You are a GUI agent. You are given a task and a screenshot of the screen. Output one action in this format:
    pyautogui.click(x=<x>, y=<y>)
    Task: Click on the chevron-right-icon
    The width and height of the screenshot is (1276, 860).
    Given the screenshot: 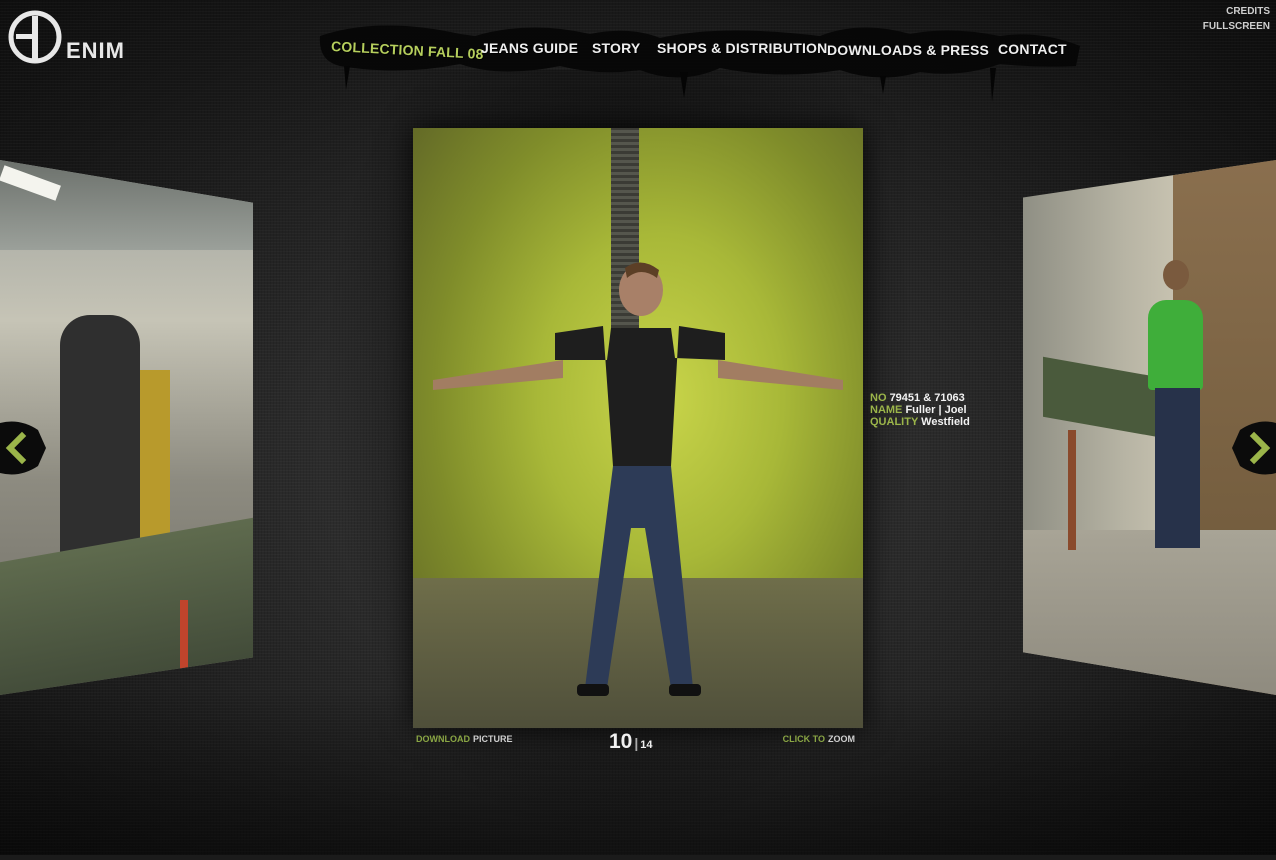 What is the action you would take?
    pyautogui.click(x=1254, y=448)
    